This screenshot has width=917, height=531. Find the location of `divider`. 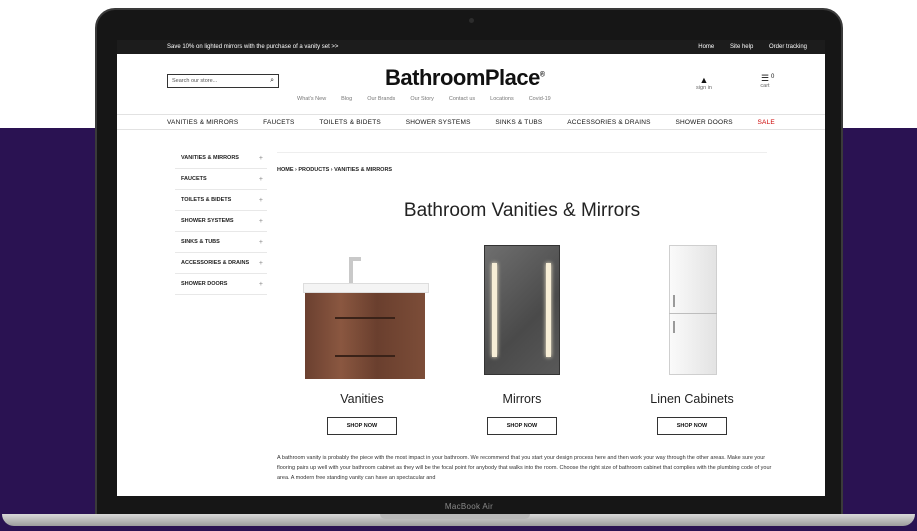

divider is located at coordinates (522, 152).